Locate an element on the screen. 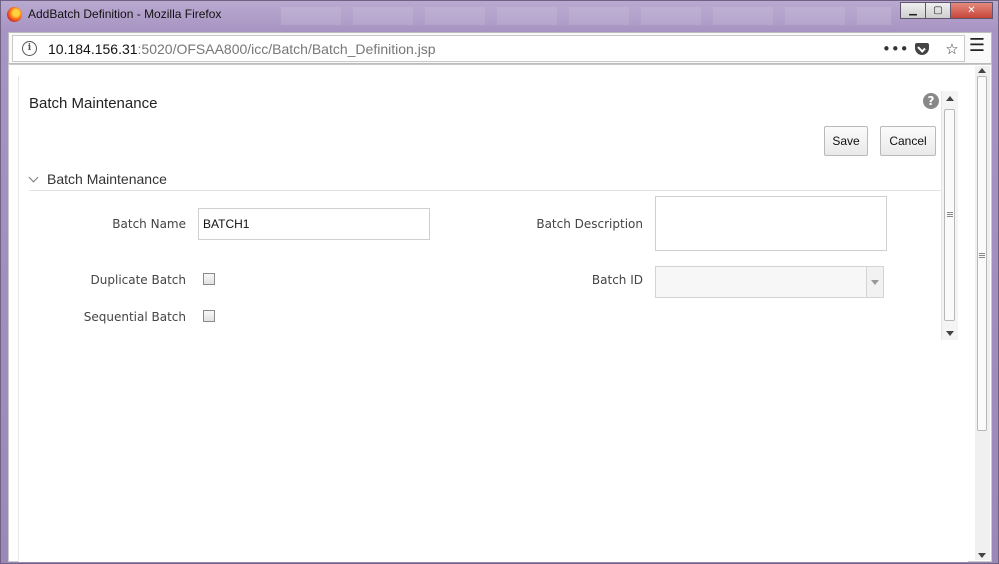  duplicate-batch-checkbox is located at coordinates (209, 279).